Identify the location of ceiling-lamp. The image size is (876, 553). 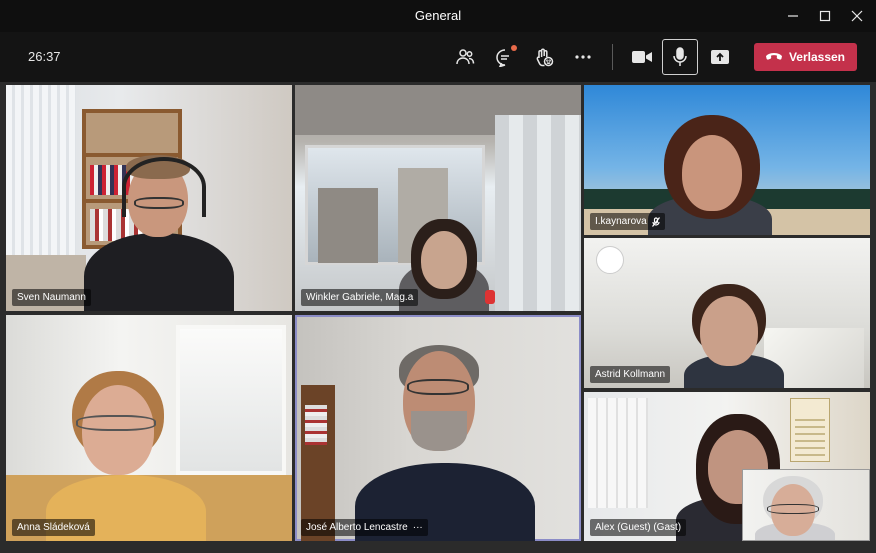
(610, 260).